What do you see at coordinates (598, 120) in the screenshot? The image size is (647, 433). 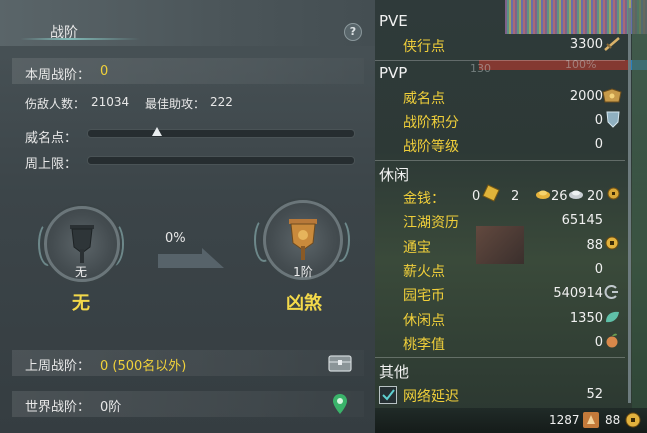 I see `zhanjie-jifen-value: 0` at bounding box center [598, 120].